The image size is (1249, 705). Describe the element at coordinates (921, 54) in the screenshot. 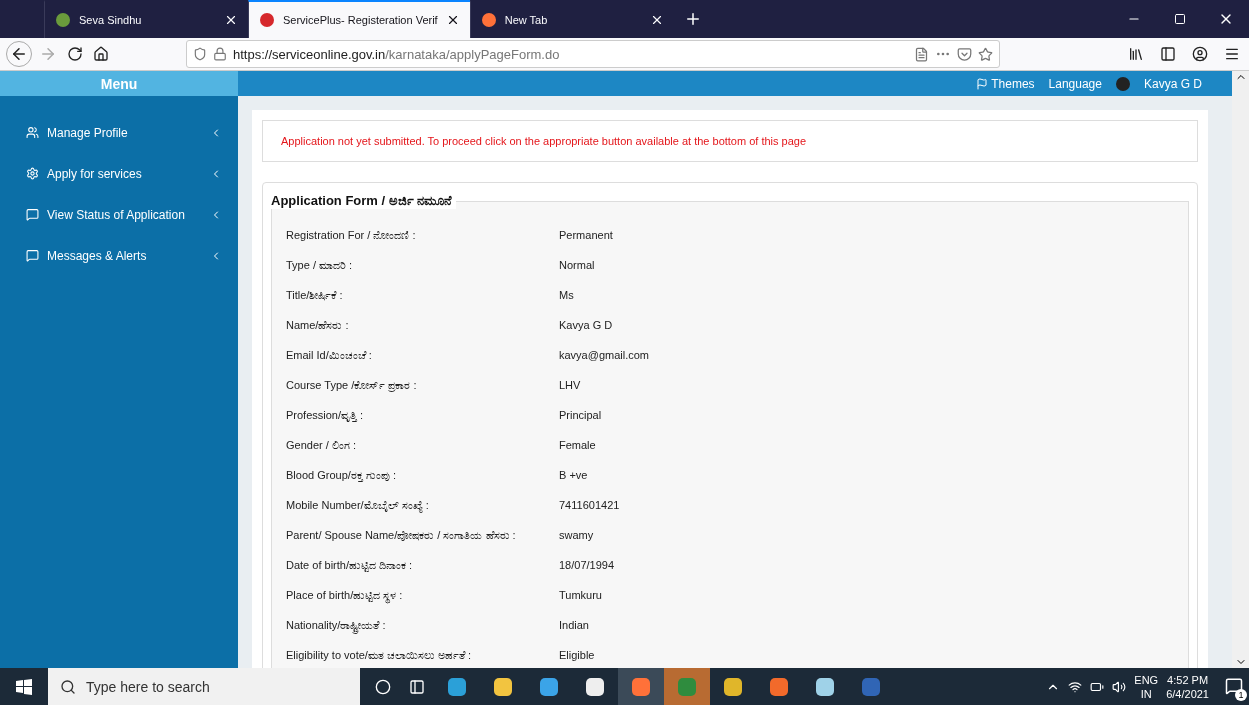

I see `reader-view-icon` at that location.